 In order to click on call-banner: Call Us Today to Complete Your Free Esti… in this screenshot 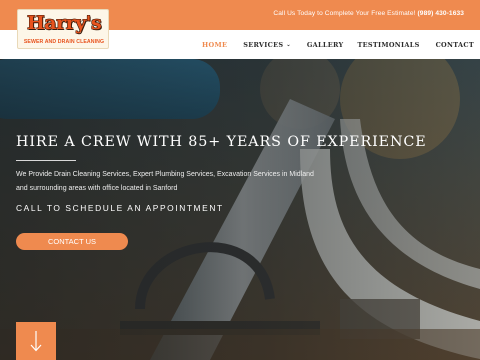, I will do `click(368, 13)`.